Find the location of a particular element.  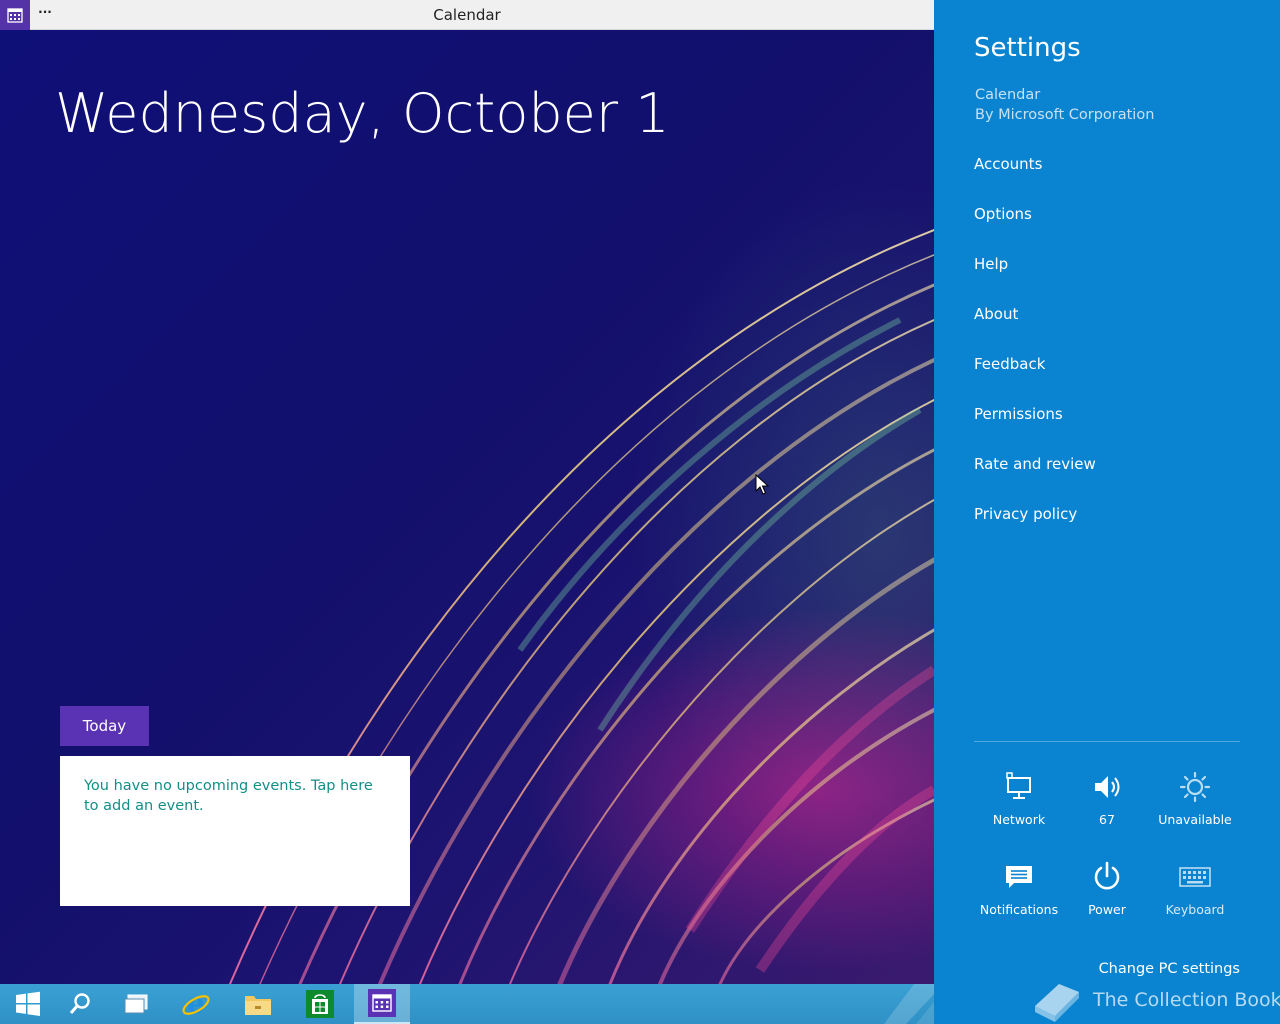

search-button is located at coordinates (80, 1004).